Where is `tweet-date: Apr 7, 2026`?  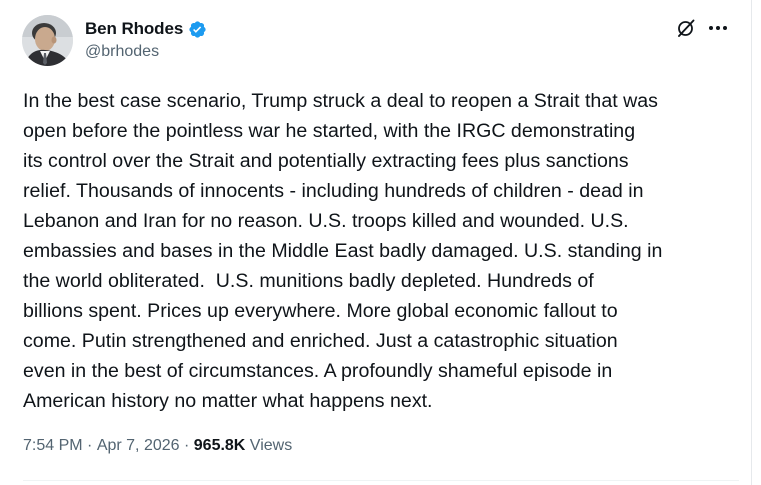
tweet-date: Apr 7, 2026 is located at coordinates (138, 446).